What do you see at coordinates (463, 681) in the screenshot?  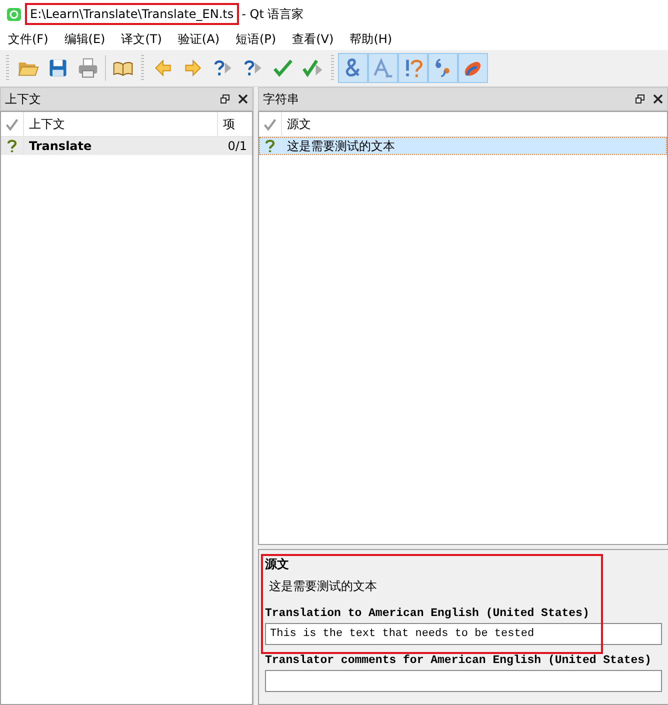 I see `comments-field` at bounding box center [463, 681].